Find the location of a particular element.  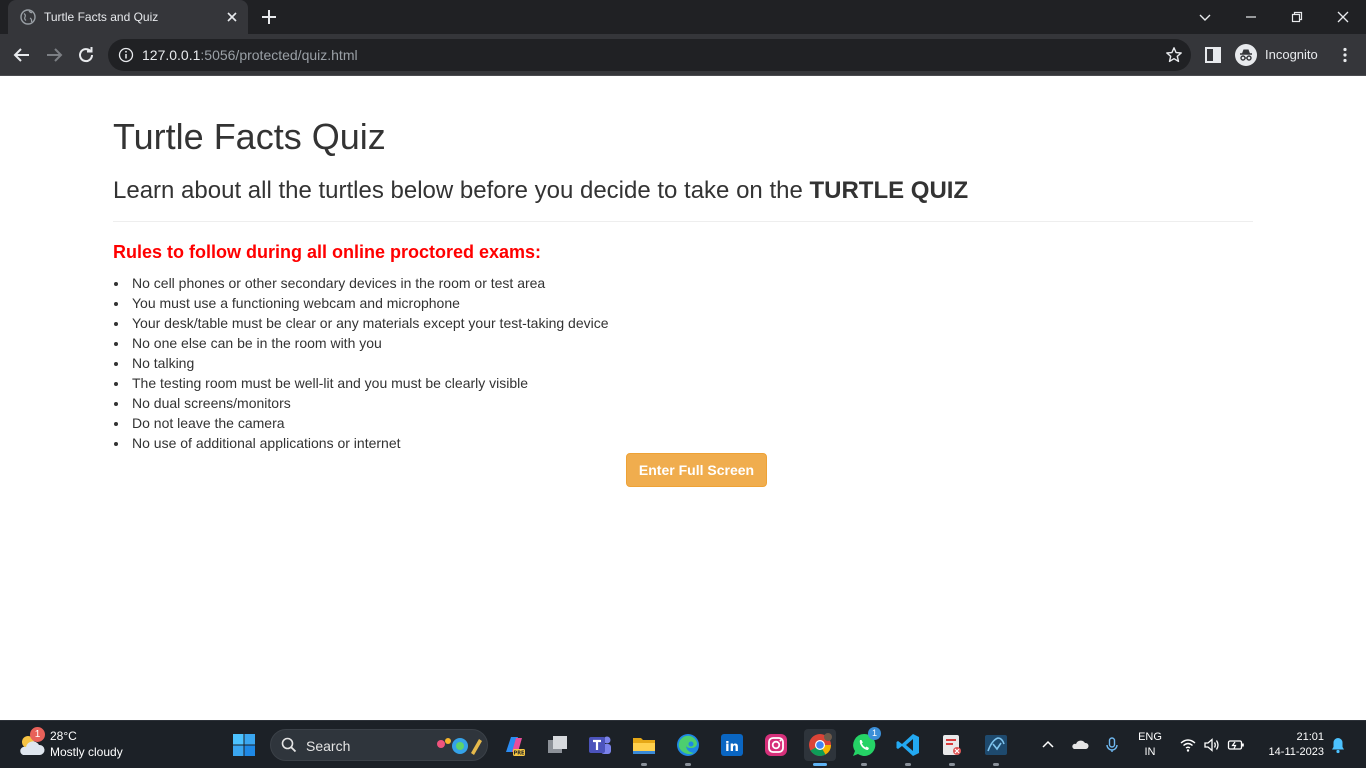

clock-time: 21:01 is located at coordinates (1310, 737).